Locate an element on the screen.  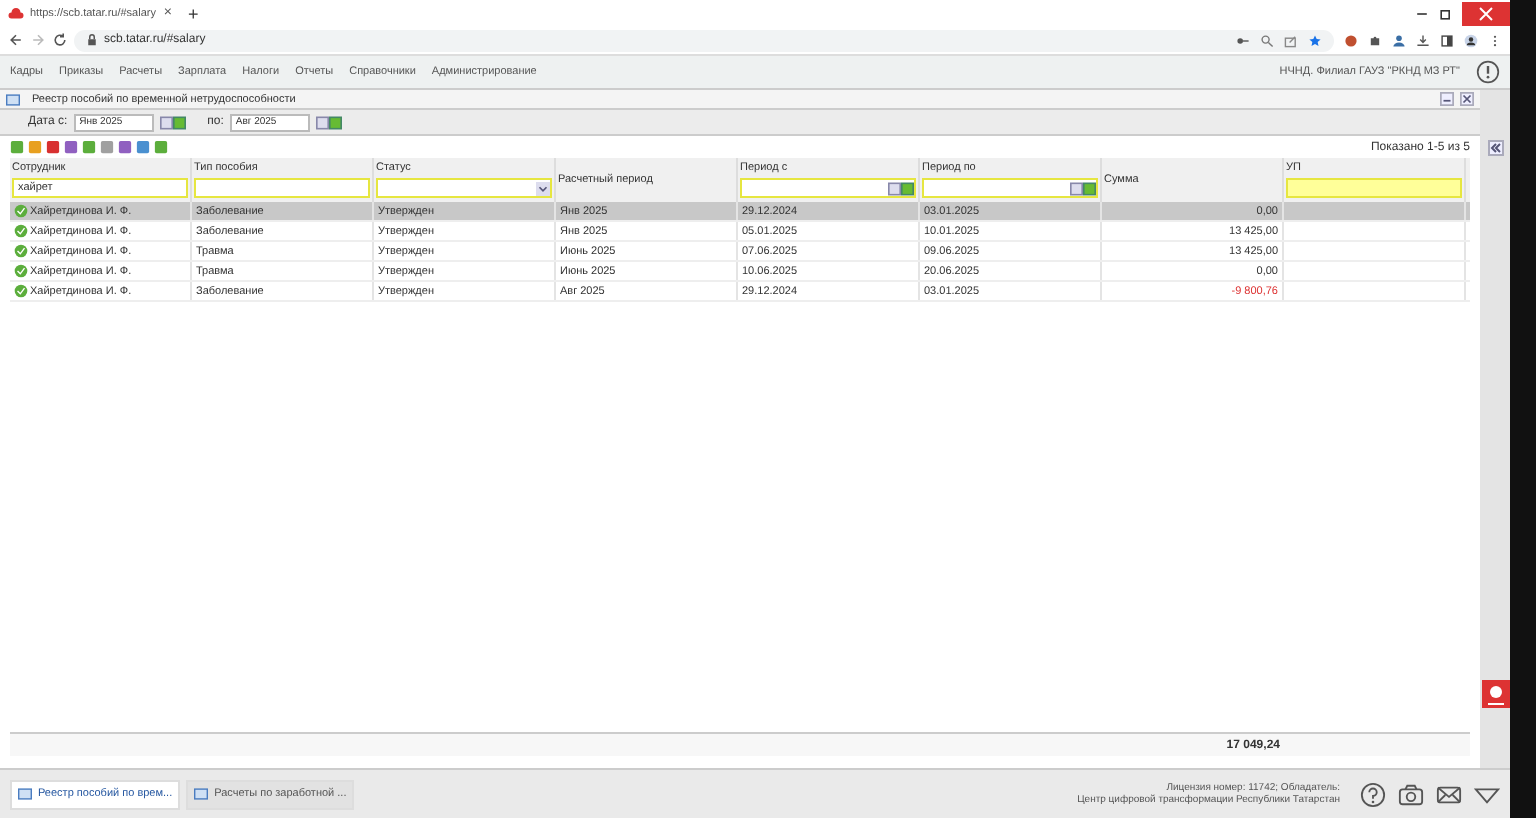
more-icon is located at coordinates (1495, 40).